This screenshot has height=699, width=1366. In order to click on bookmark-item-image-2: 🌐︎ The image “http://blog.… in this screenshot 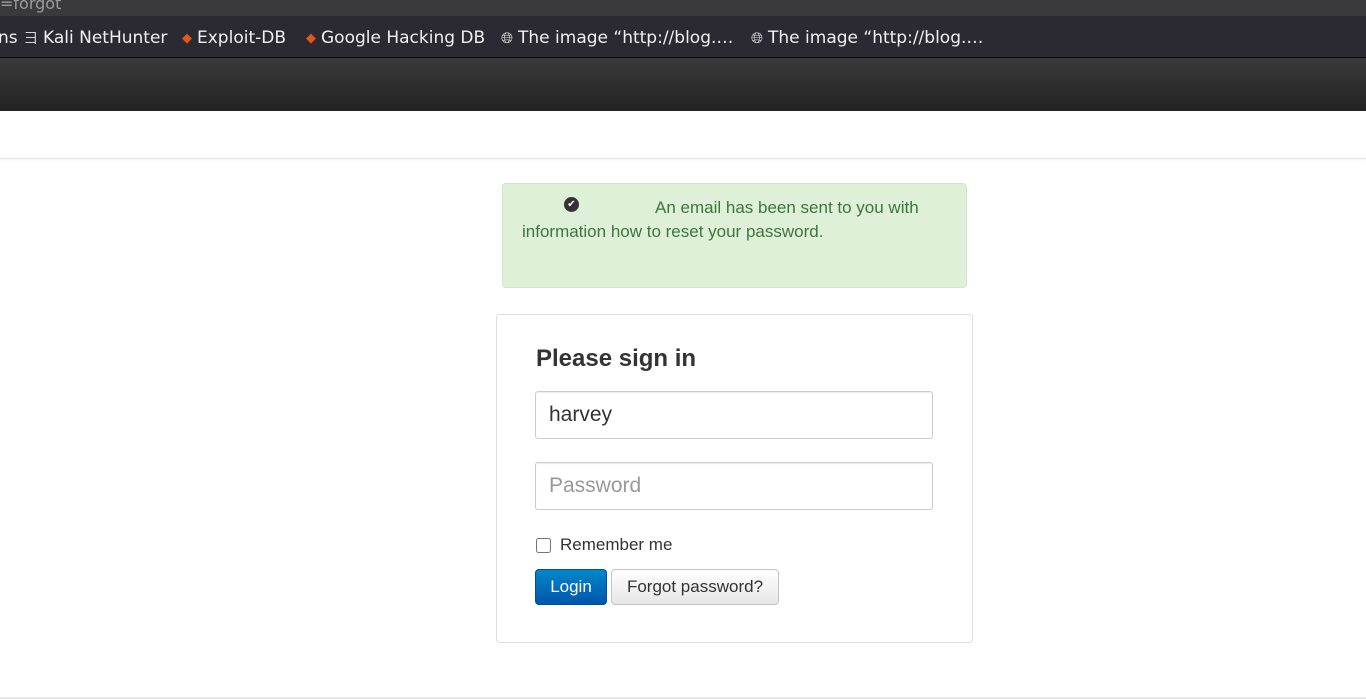, I will do `click(867, 38)`.